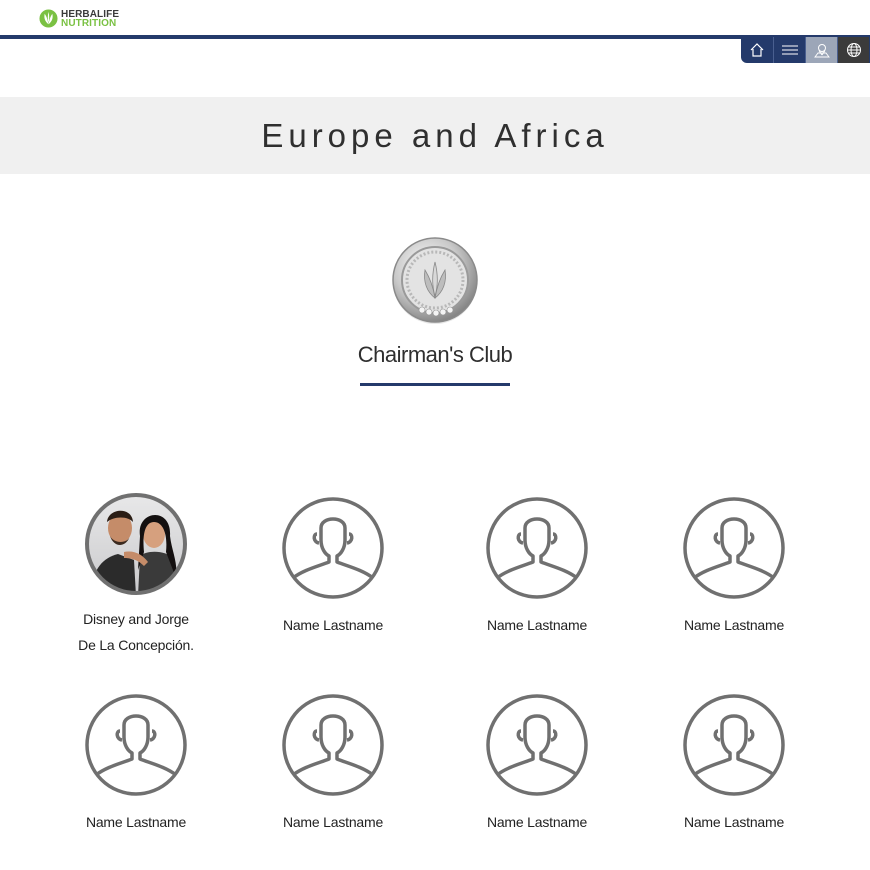  I want to click on top-nav, so click(805, 50).